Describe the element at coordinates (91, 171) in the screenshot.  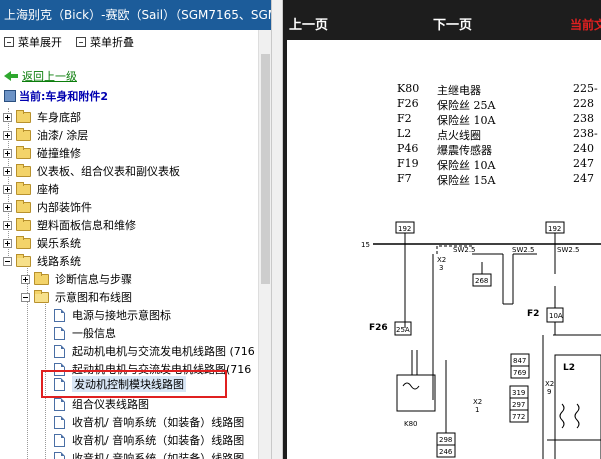
I see `tree-item-instrument-panel: 仪表板、组合仪表和副仪表板` at that location.